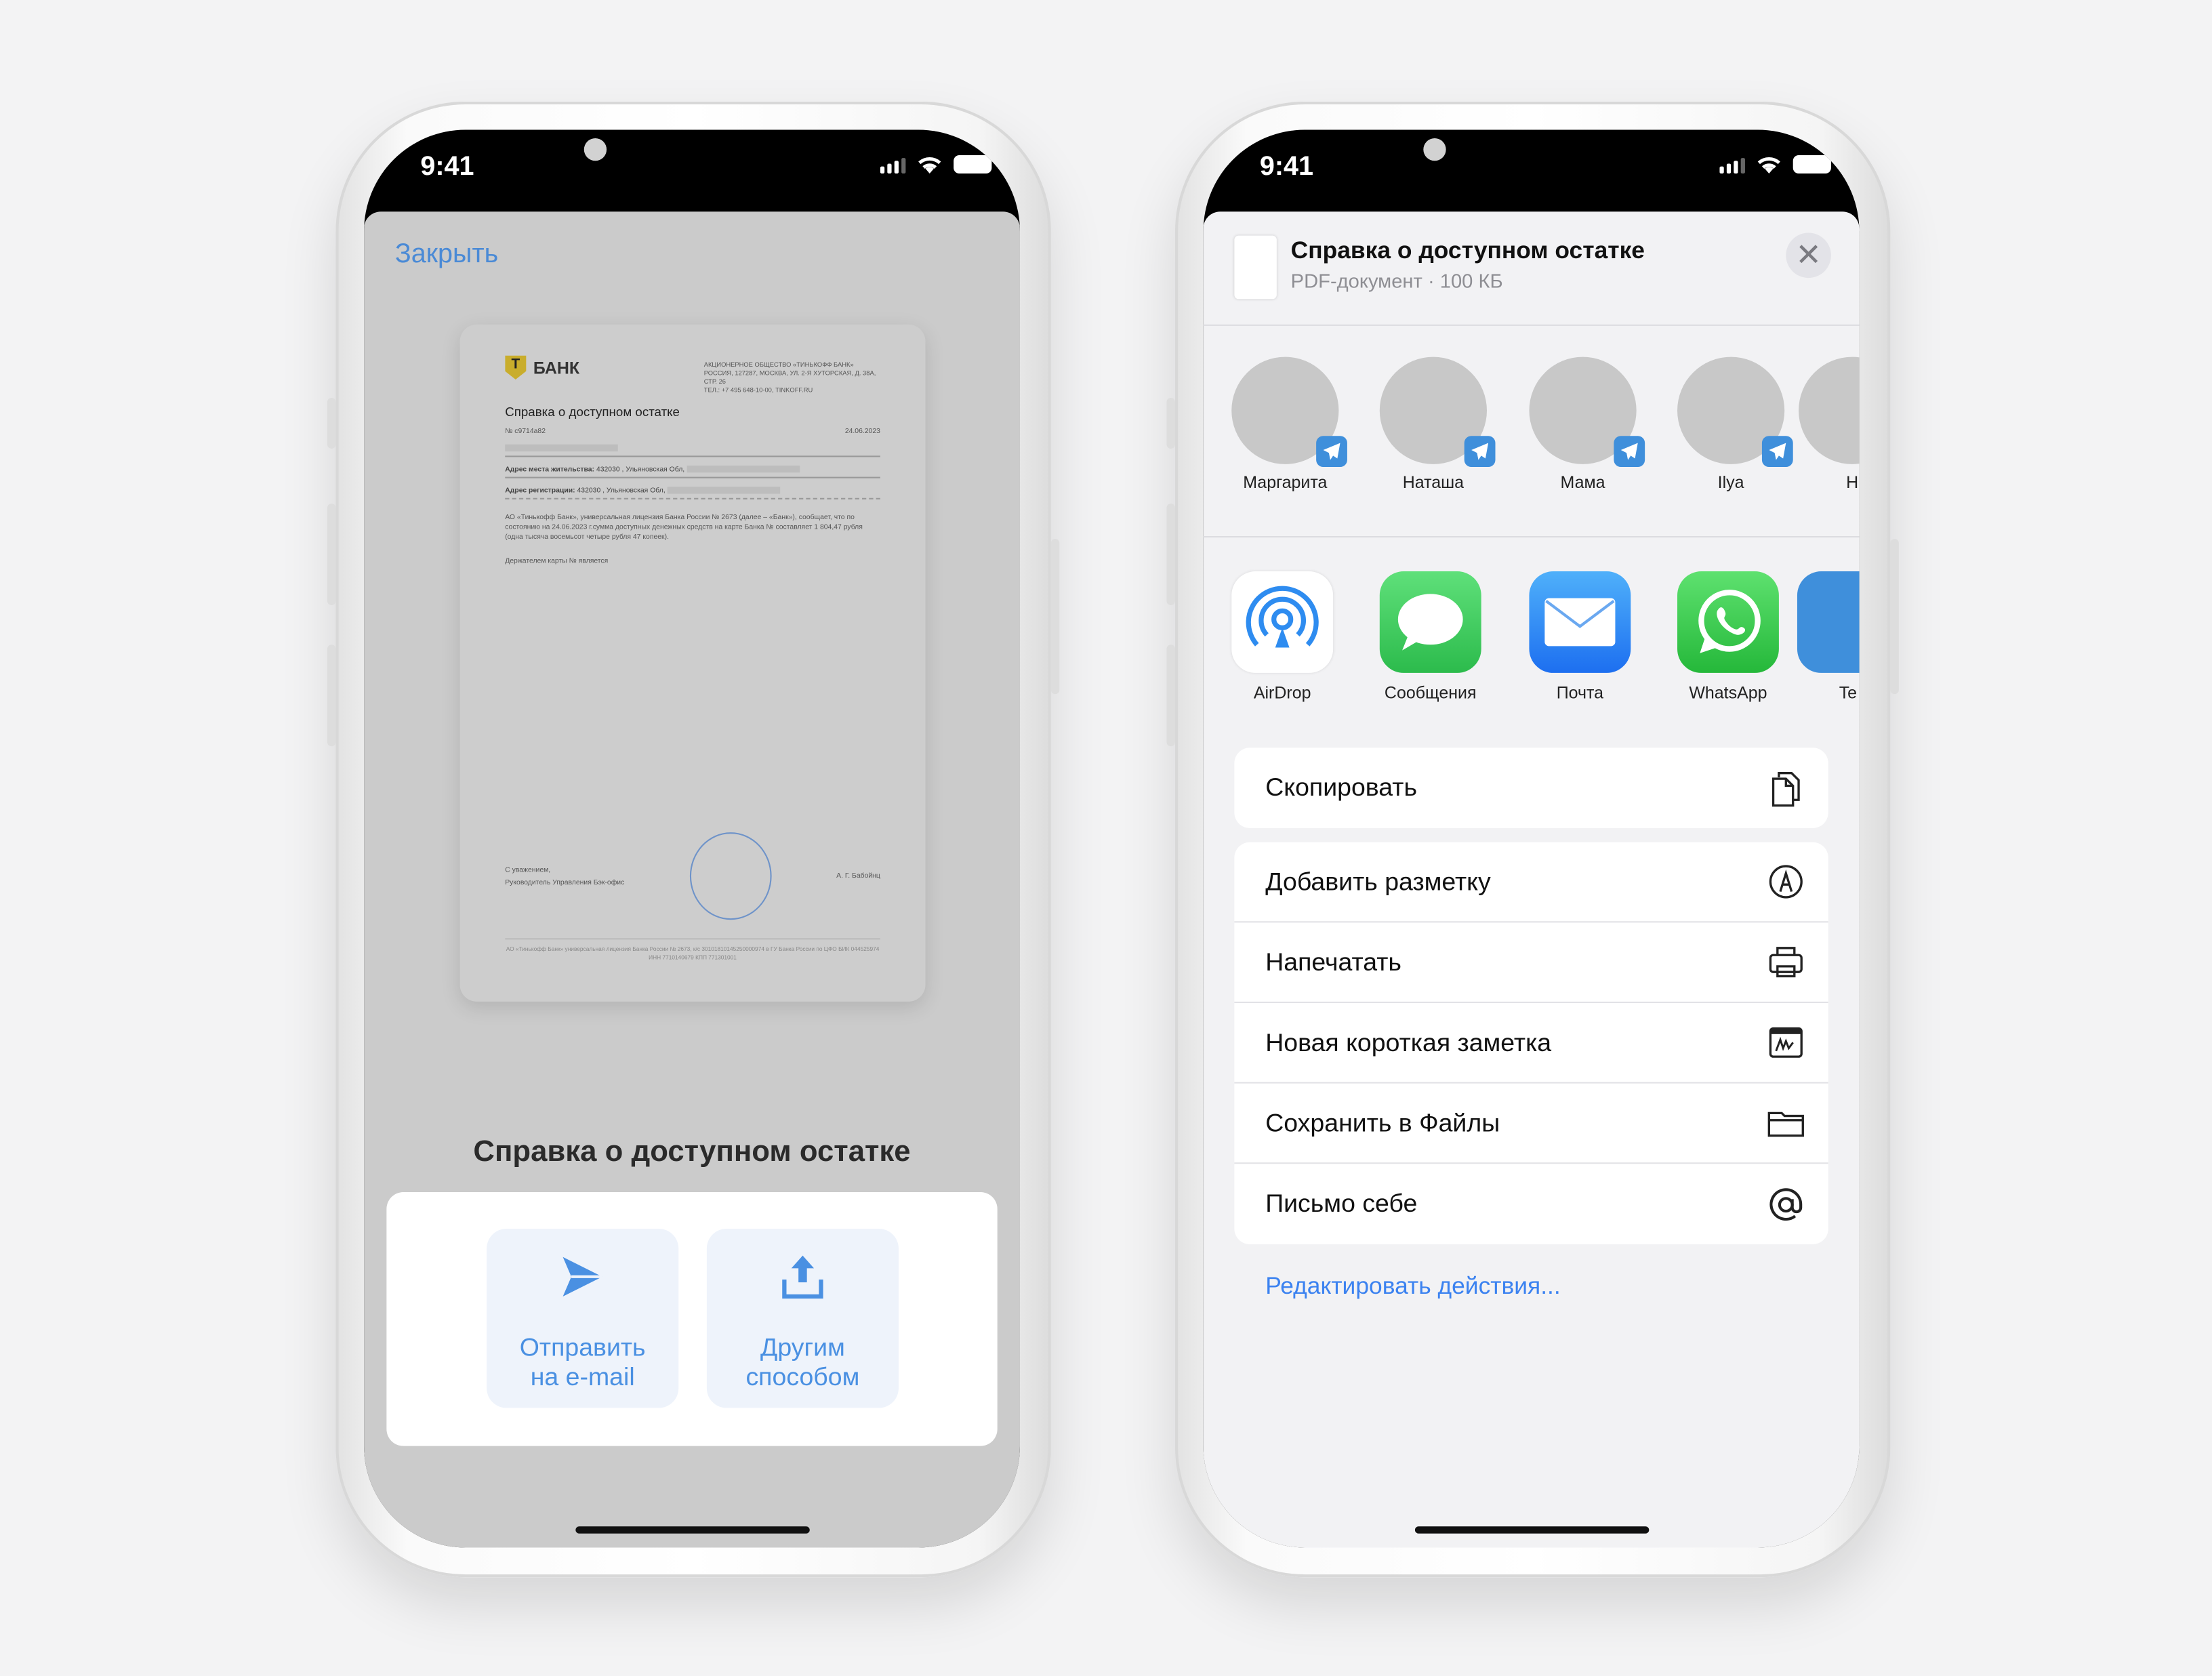 This screenshot has width=2212, height=1676. Describe the element at coordinates (582, 1276) in the screenshot. I see `send-icon` at that location.